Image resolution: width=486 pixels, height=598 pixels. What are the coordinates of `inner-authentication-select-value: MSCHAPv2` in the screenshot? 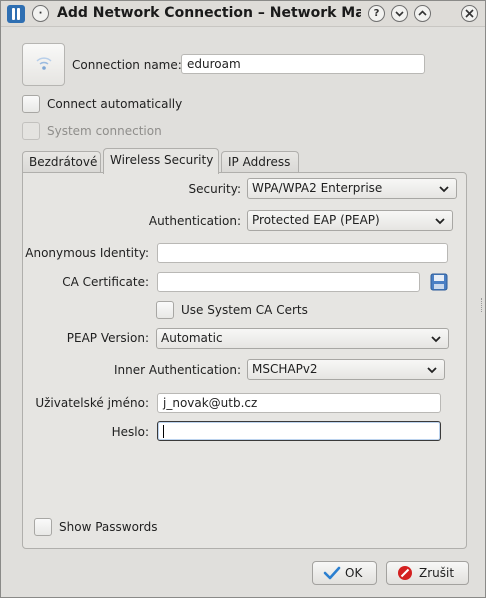 It's located at (285, 369).